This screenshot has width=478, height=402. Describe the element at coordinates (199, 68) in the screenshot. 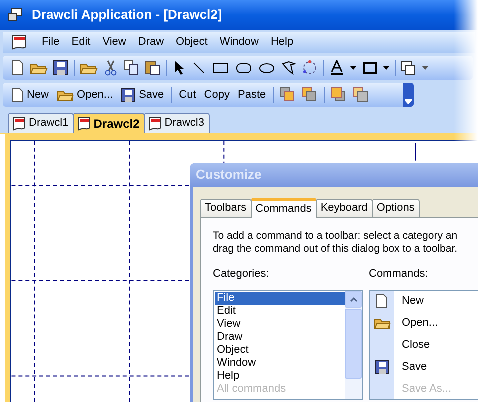

I see `line-tool-icon` at that location.